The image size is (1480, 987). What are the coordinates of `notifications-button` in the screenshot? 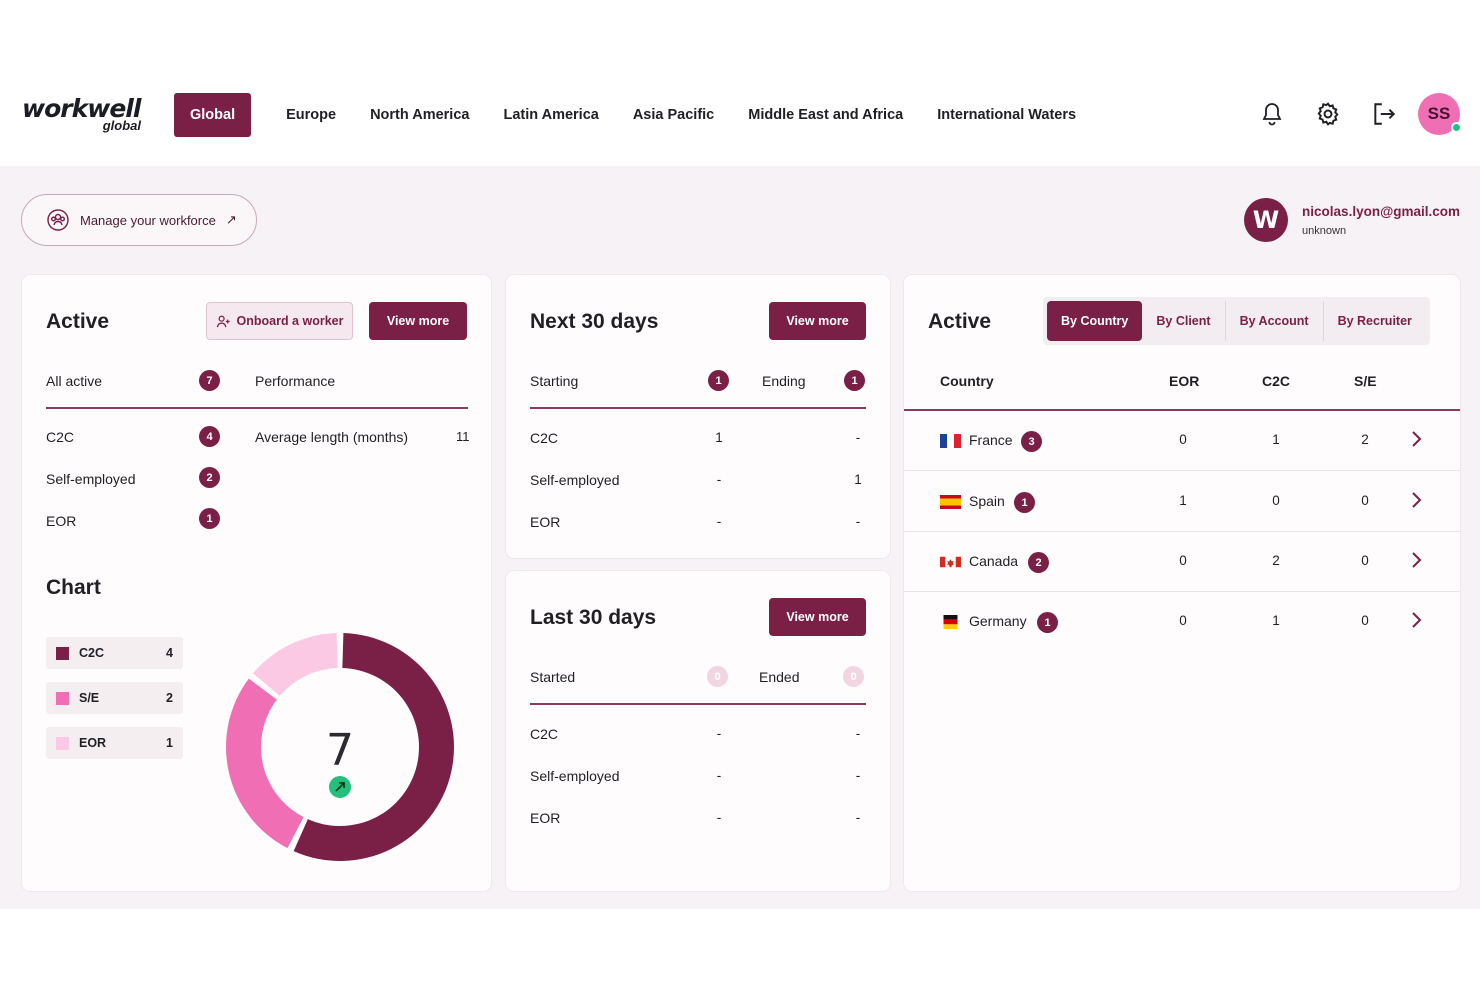 It's located at (1272, 114).